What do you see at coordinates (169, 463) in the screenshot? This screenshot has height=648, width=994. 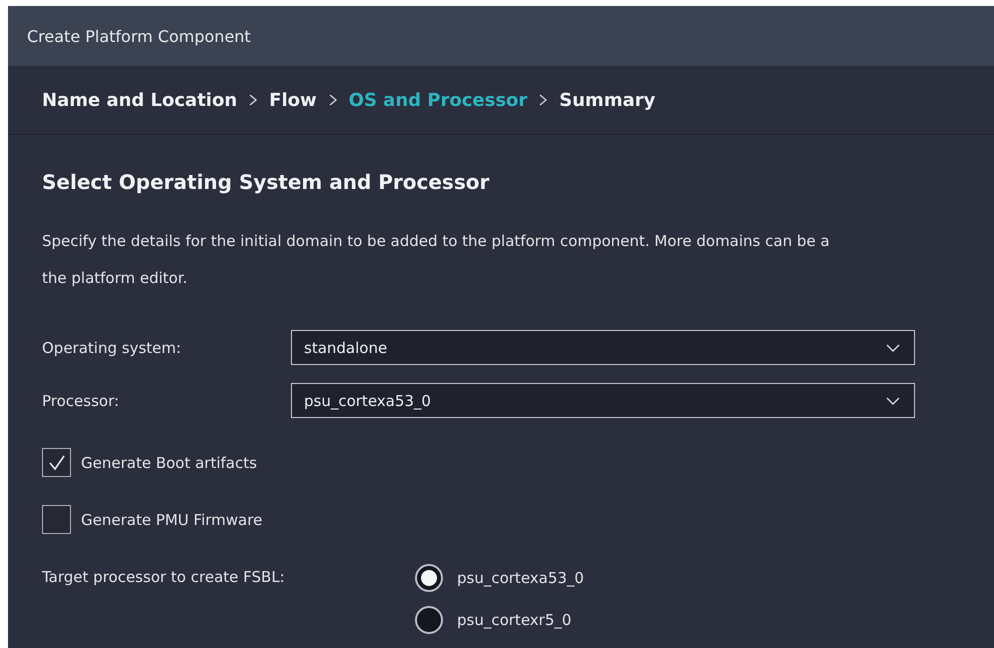 I see `checkbox-label: Generate Boot artifacts` at bounding box center [169, 463].